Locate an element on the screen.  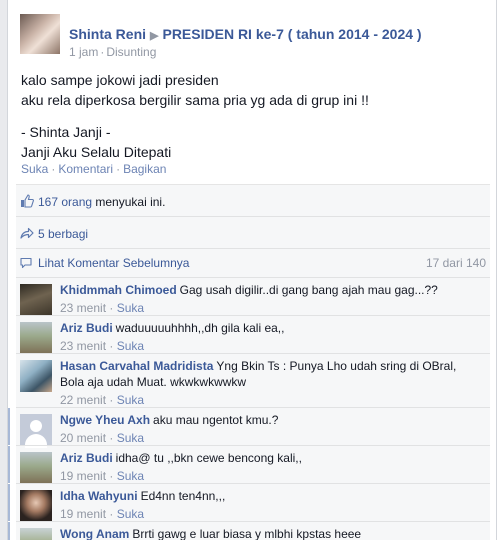
arrow-right-icon: ▶ is located at coordinates (154, 36).